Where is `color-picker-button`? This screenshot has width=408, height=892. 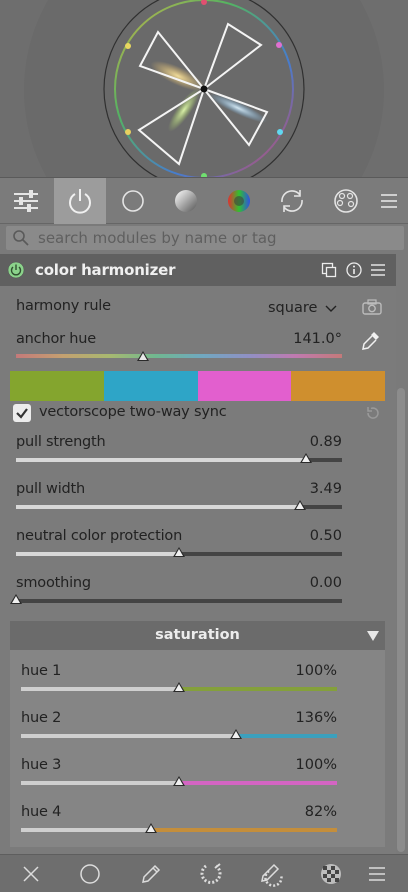
color-picker-button is located at coordinates (370, 341).